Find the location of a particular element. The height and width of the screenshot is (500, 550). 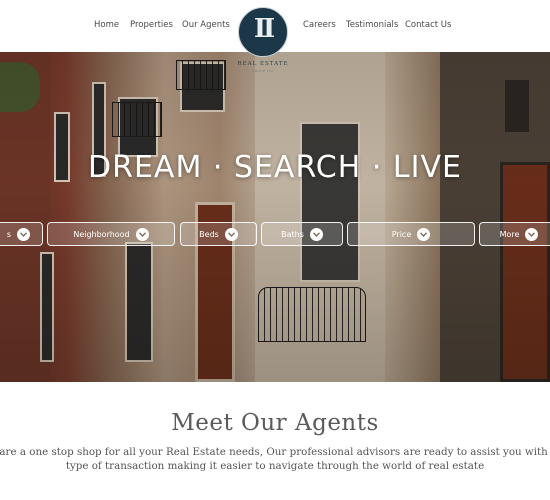

filter-neighborhood-label: Neighborhood is located at coordinates (101, 234).